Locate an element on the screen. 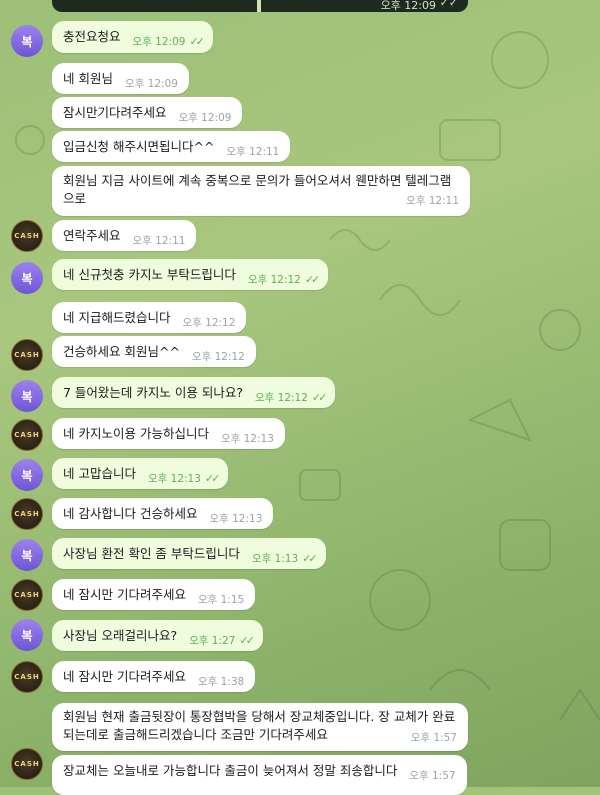 The width and height of the screenshot is (600, 795). previous-message-bubble: 오후 12:09 ✓✓ is located at coordinates (260, 6).